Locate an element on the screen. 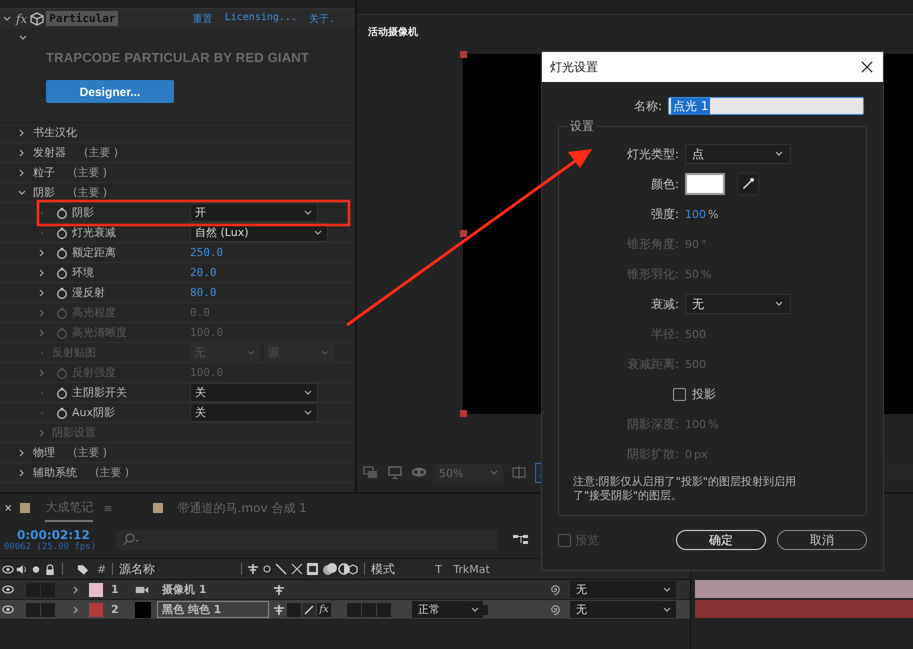 This screenshot has width=913, height=649. param-value: 80.0 is located at coordinates (203, 292).